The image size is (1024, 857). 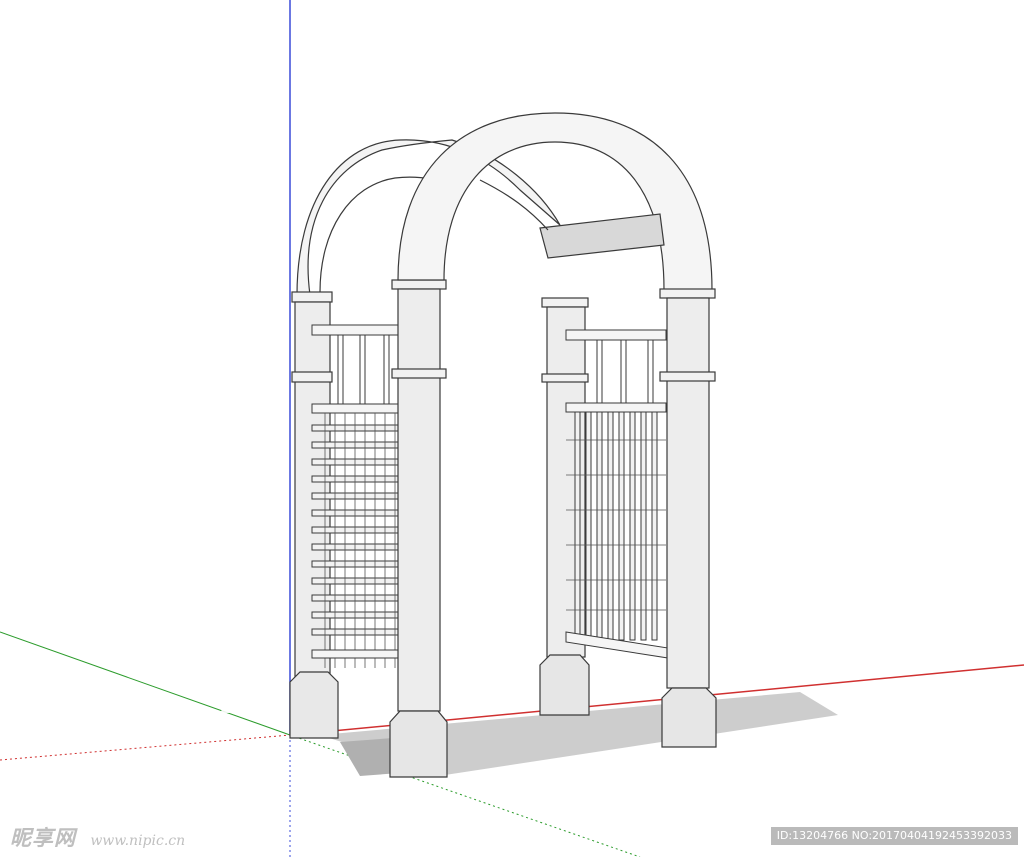 What do you see at coordinates (688, 518) in the screenshot?
I see `front-right-post` at bounding box center [688, 518].